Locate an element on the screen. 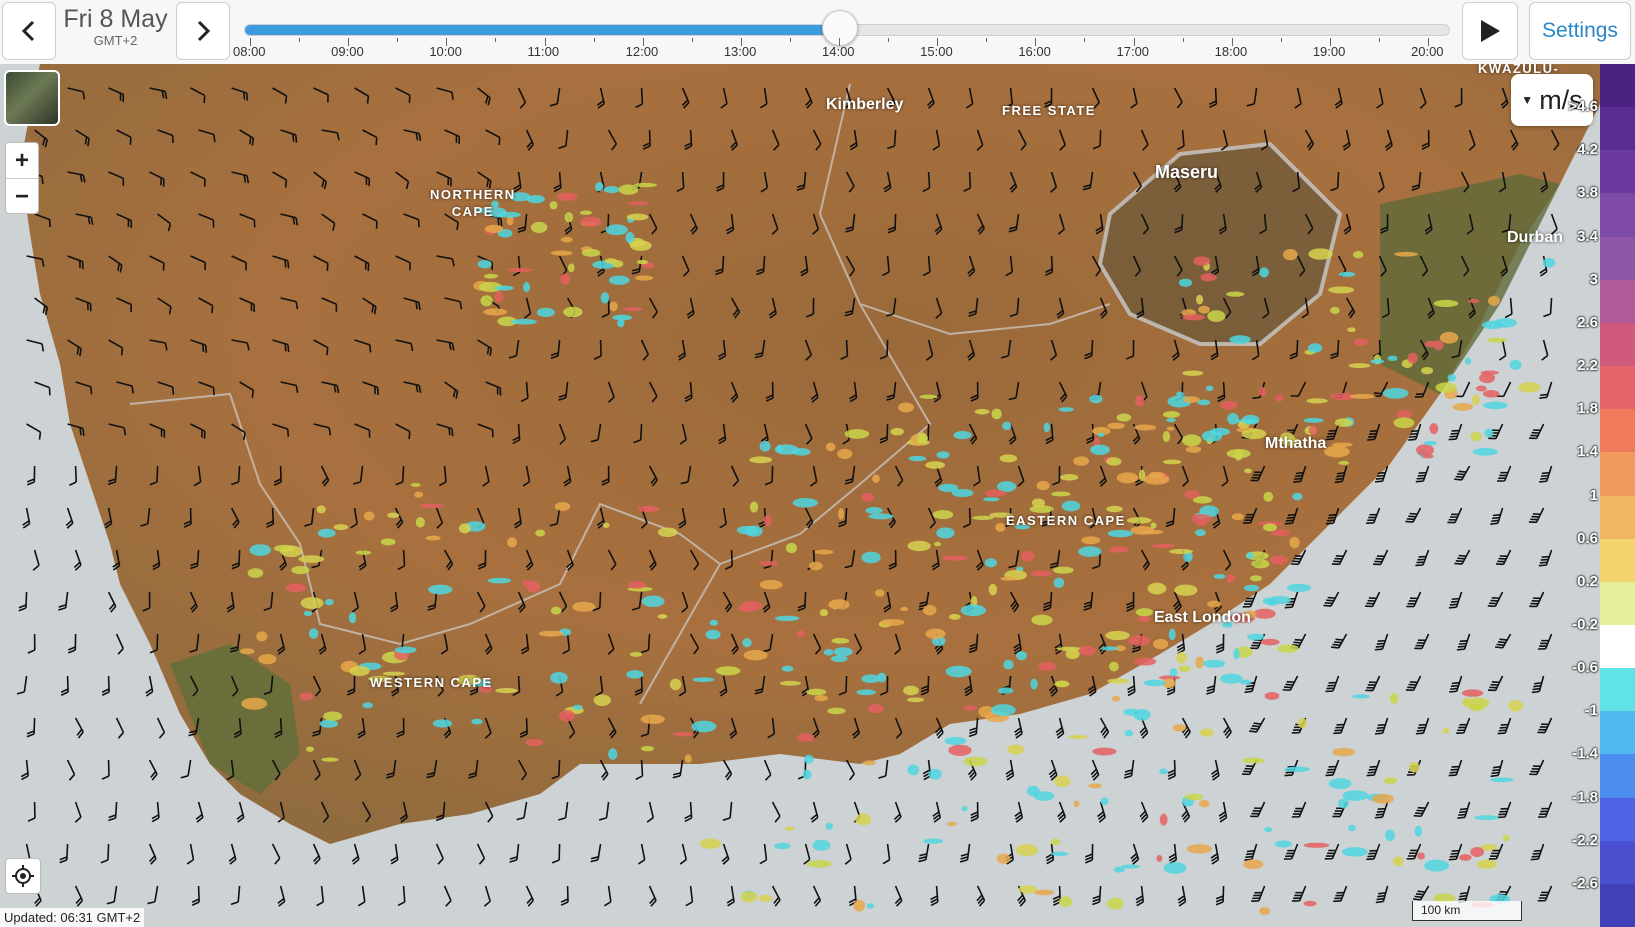 This screenshot has height=927, width=1635. next-day-button is located at coordinates (203, 31).